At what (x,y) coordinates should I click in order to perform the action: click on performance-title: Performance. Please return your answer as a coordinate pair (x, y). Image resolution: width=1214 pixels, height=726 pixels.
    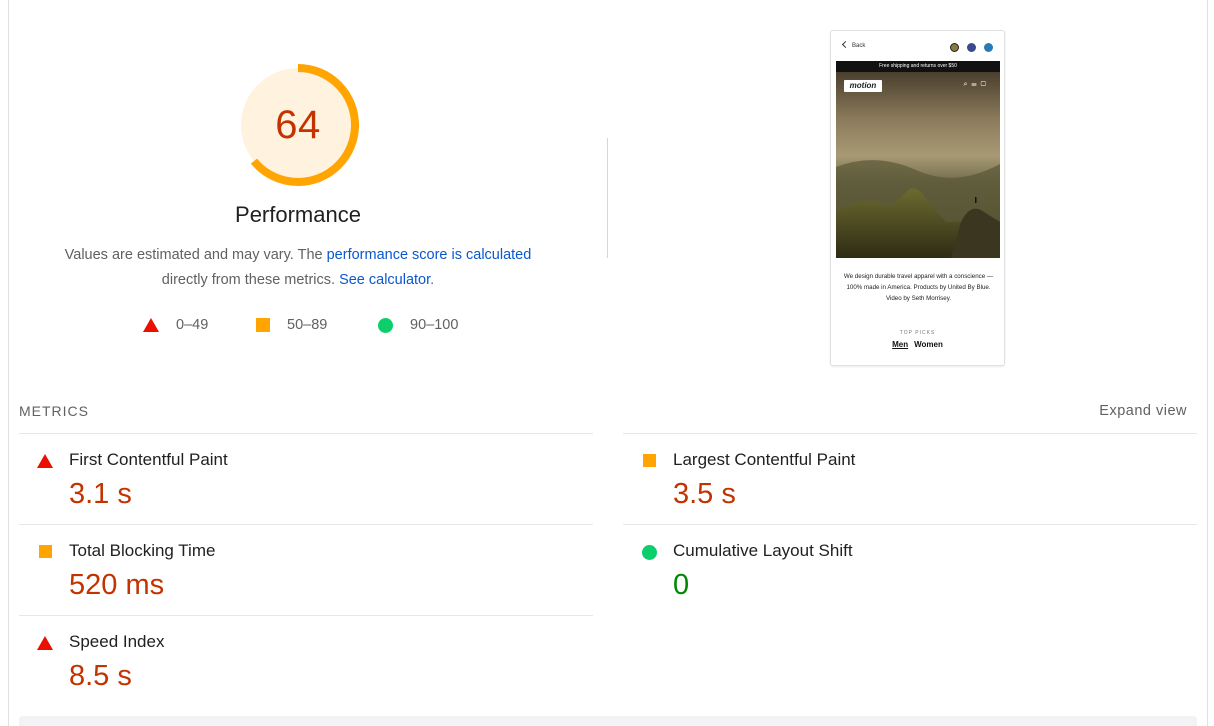
    Looking at the image, I should click on (298, 214).